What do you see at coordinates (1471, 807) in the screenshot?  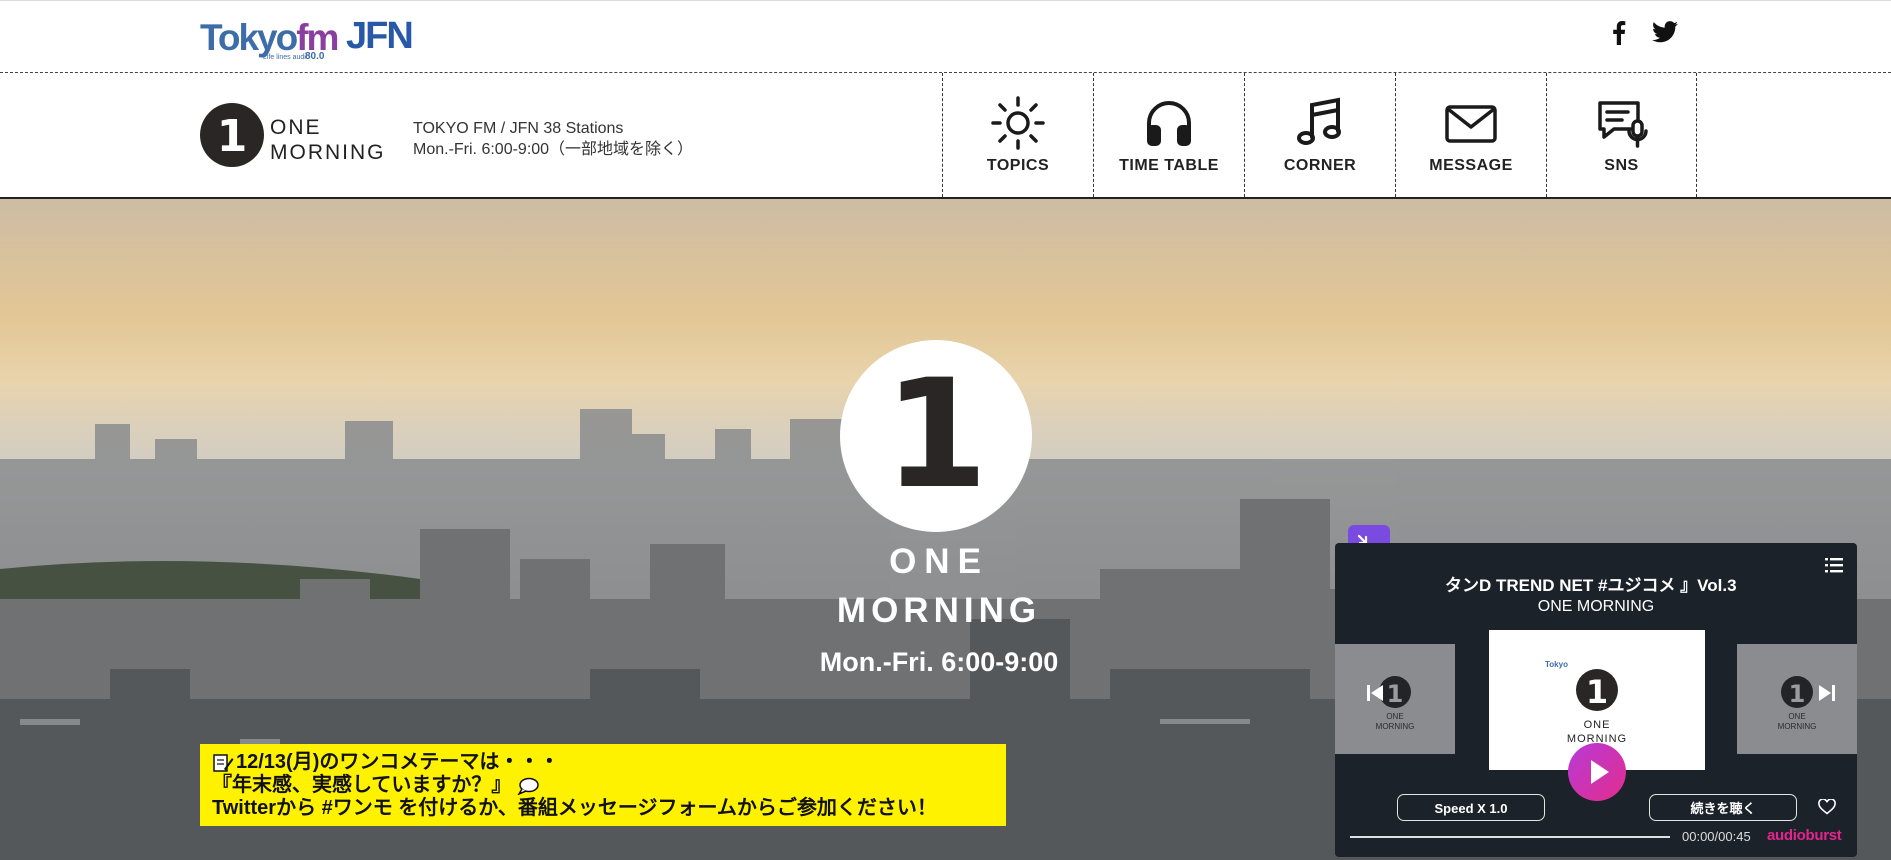 I see `speed-button: Speed X 1.0` at bounding box center [1471, 807].